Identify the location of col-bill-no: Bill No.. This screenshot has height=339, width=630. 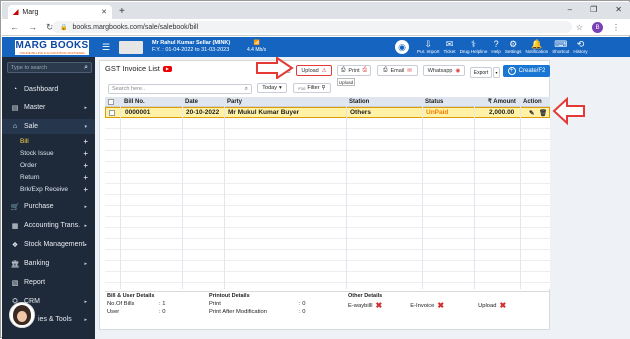
(134, 101).